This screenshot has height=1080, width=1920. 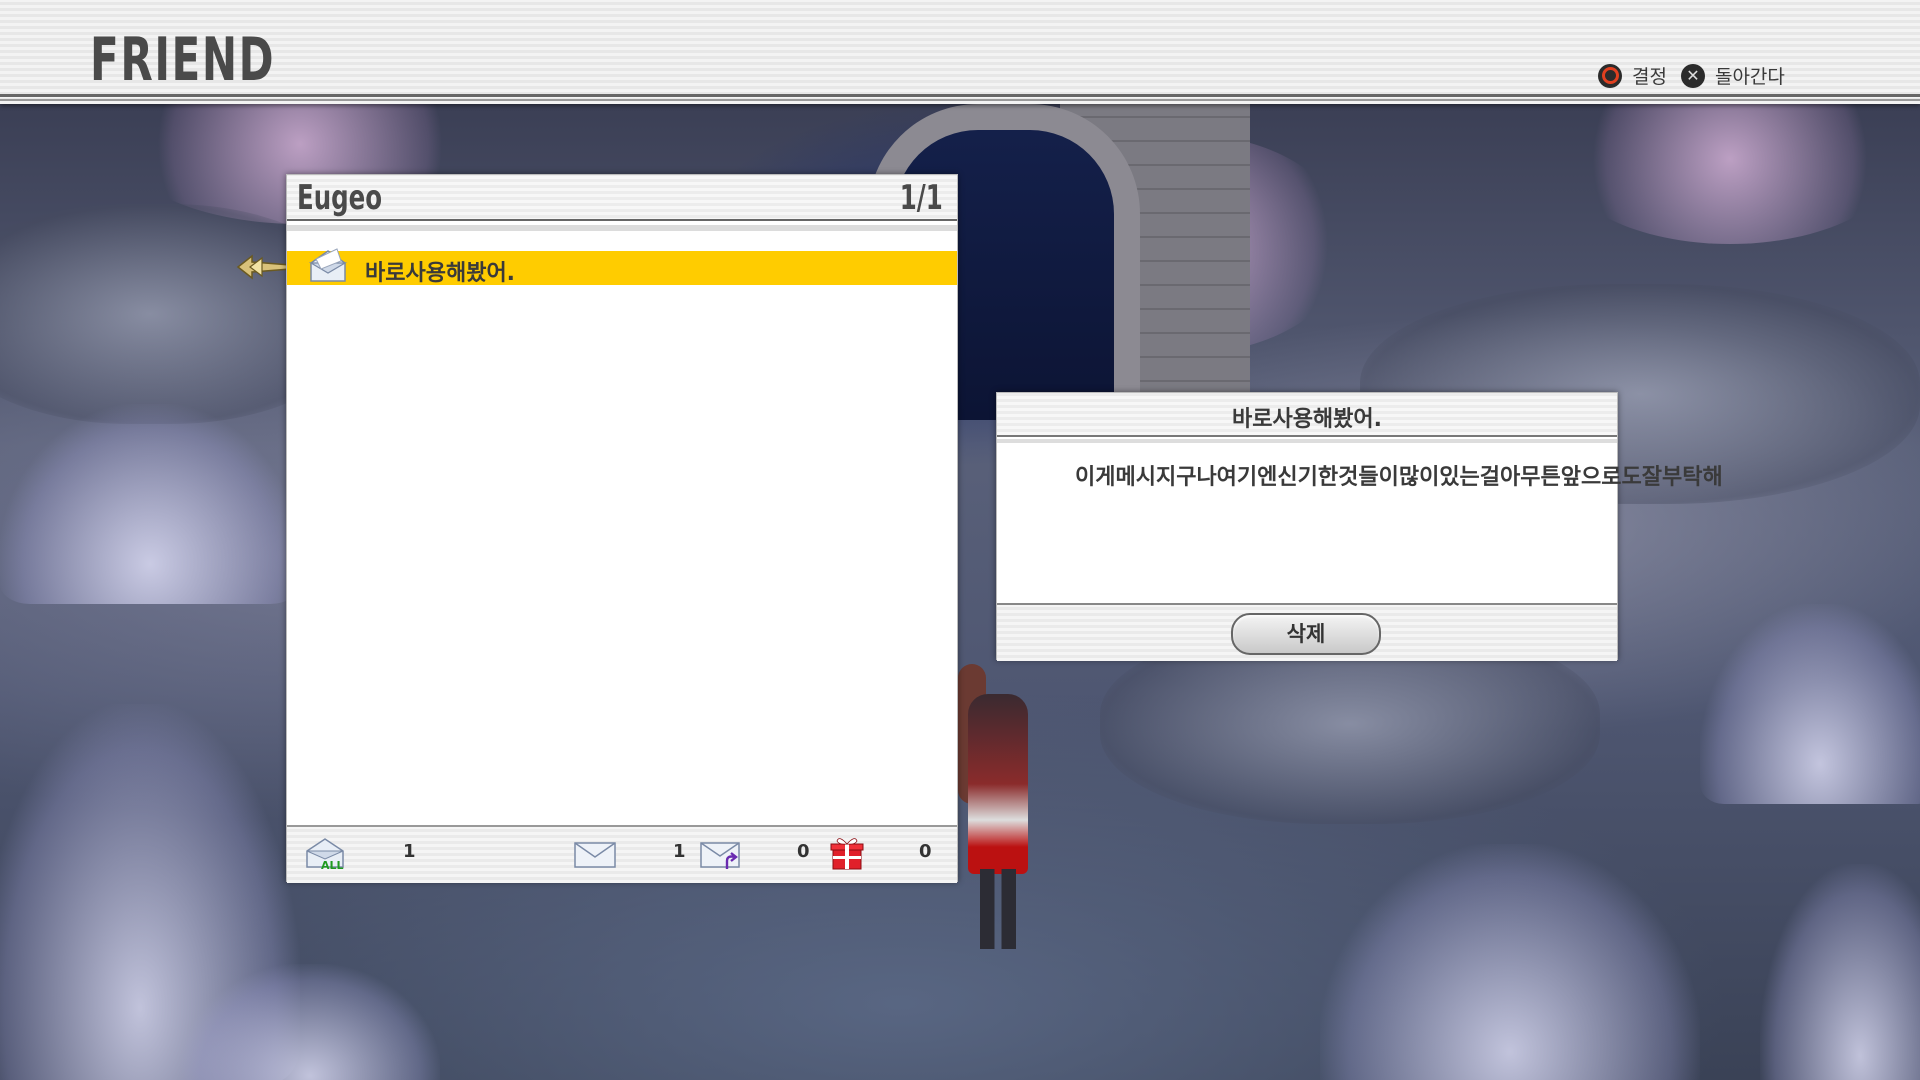 What do you see at coordinates (960, 52) in the screenshot?
I see `top-header-bar: FRIEND 결정 ✕ 돌아간다` at bounding box center [960, 52].